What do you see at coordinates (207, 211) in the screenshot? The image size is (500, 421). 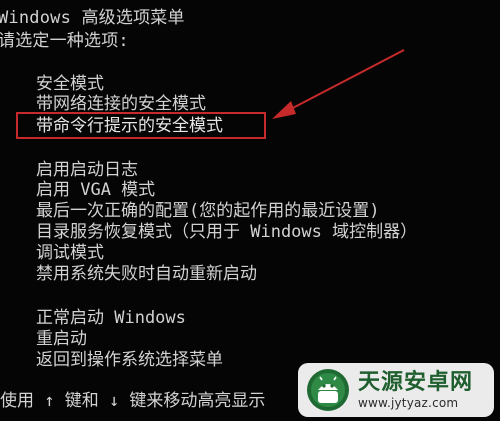 I see `menu-item-last-known-good-config: 最后一次正确的配置(您的起作用的最近设置)` at bounding box center [207, 211].